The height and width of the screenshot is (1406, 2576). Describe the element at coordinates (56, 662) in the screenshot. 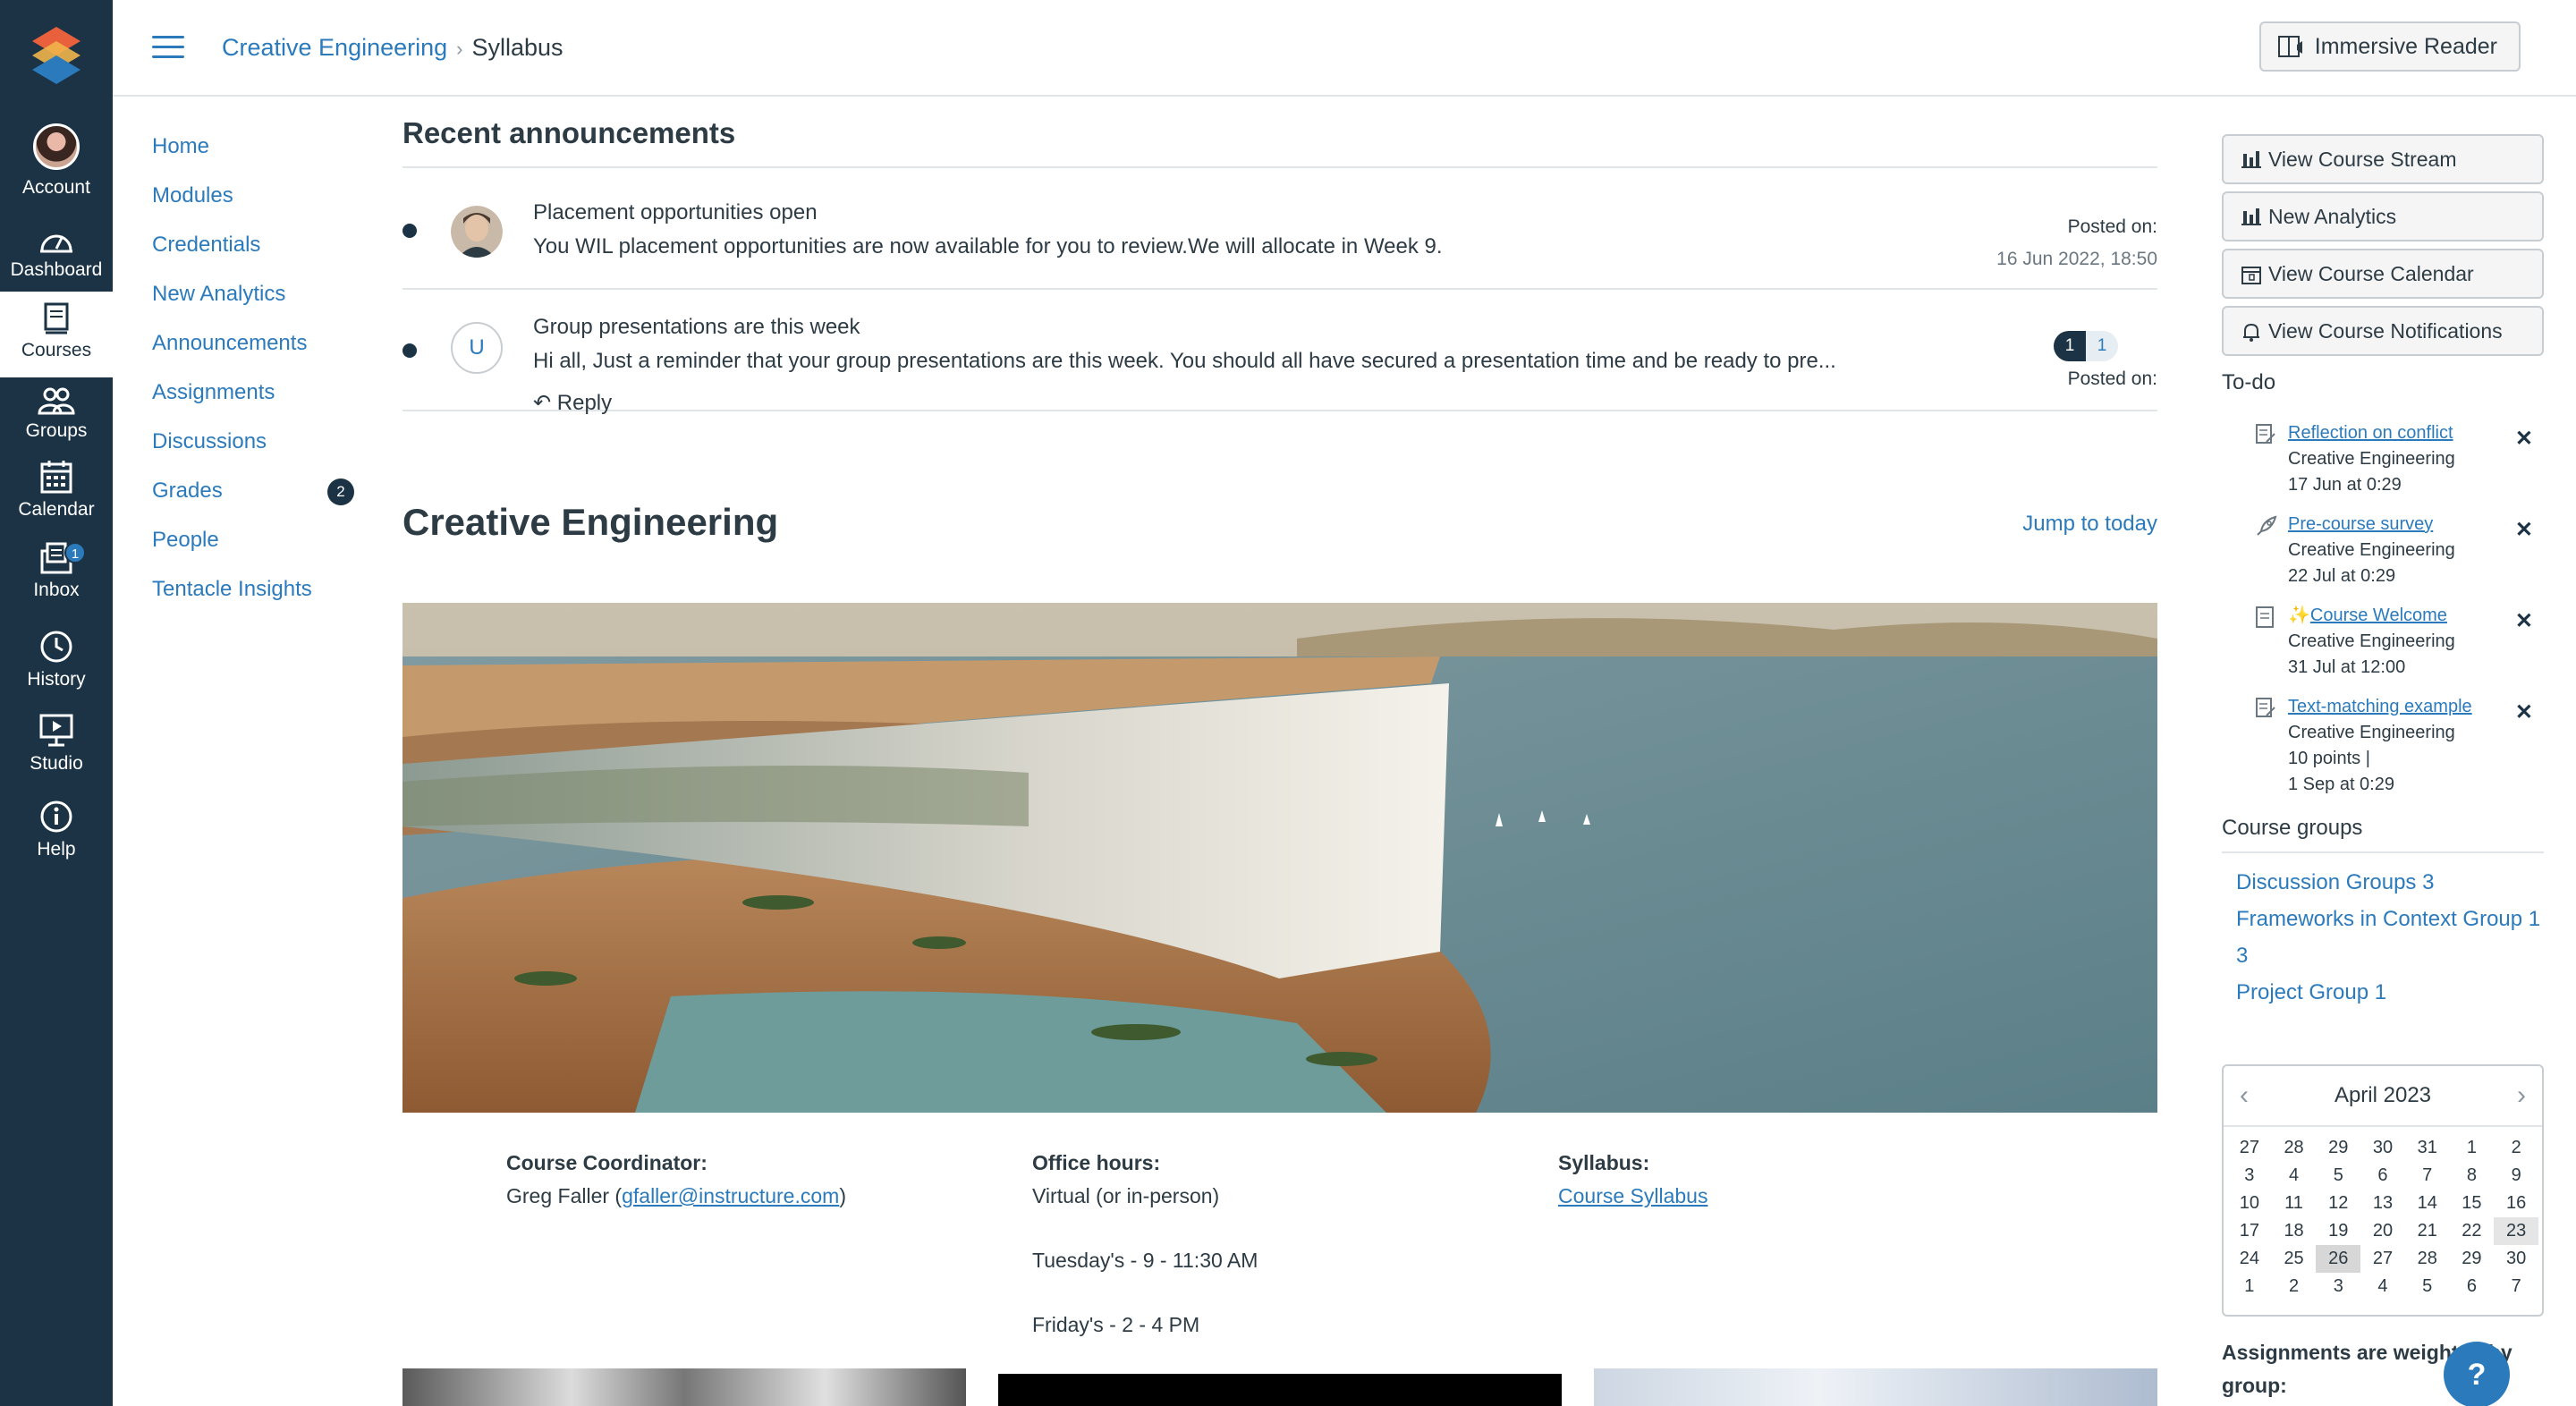

I see `nav-history: History` at that location.